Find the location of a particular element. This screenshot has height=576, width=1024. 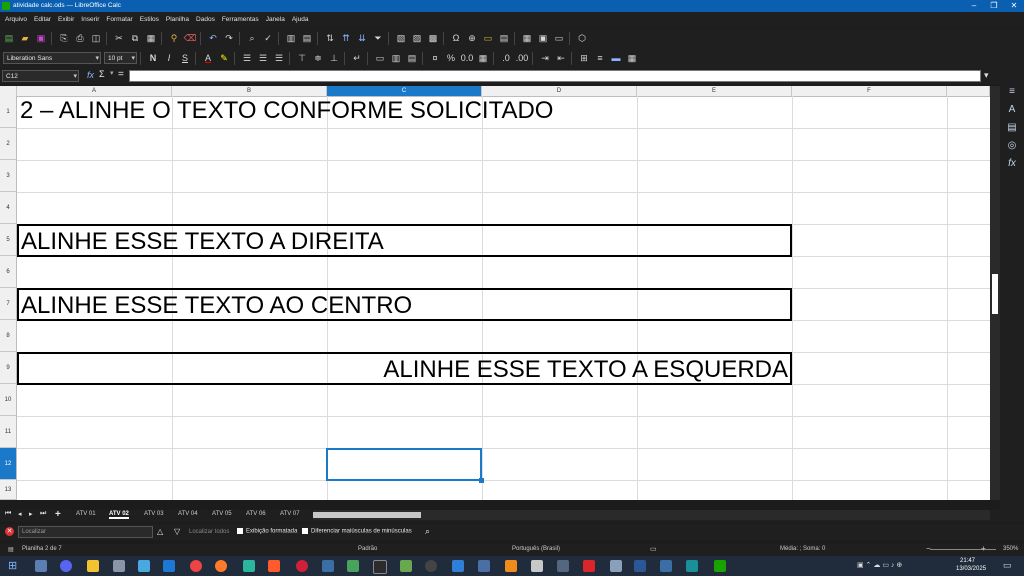

last-sheet-icon: ⏭ is located at coordinates (43, 514).